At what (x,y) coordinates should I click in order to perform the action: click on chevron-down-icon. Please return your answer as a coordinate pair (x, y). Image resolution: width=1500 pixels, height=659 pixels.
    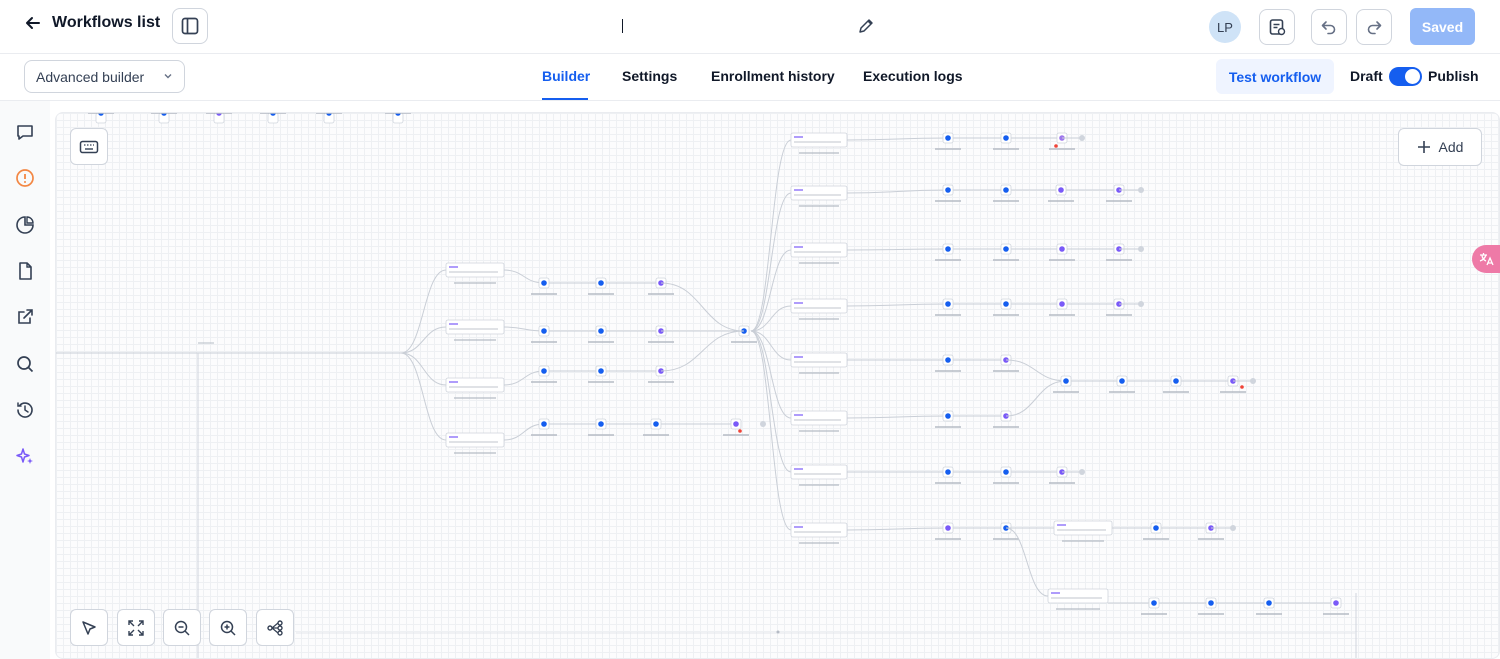
    Looking at the image, I should click on (168, 76).